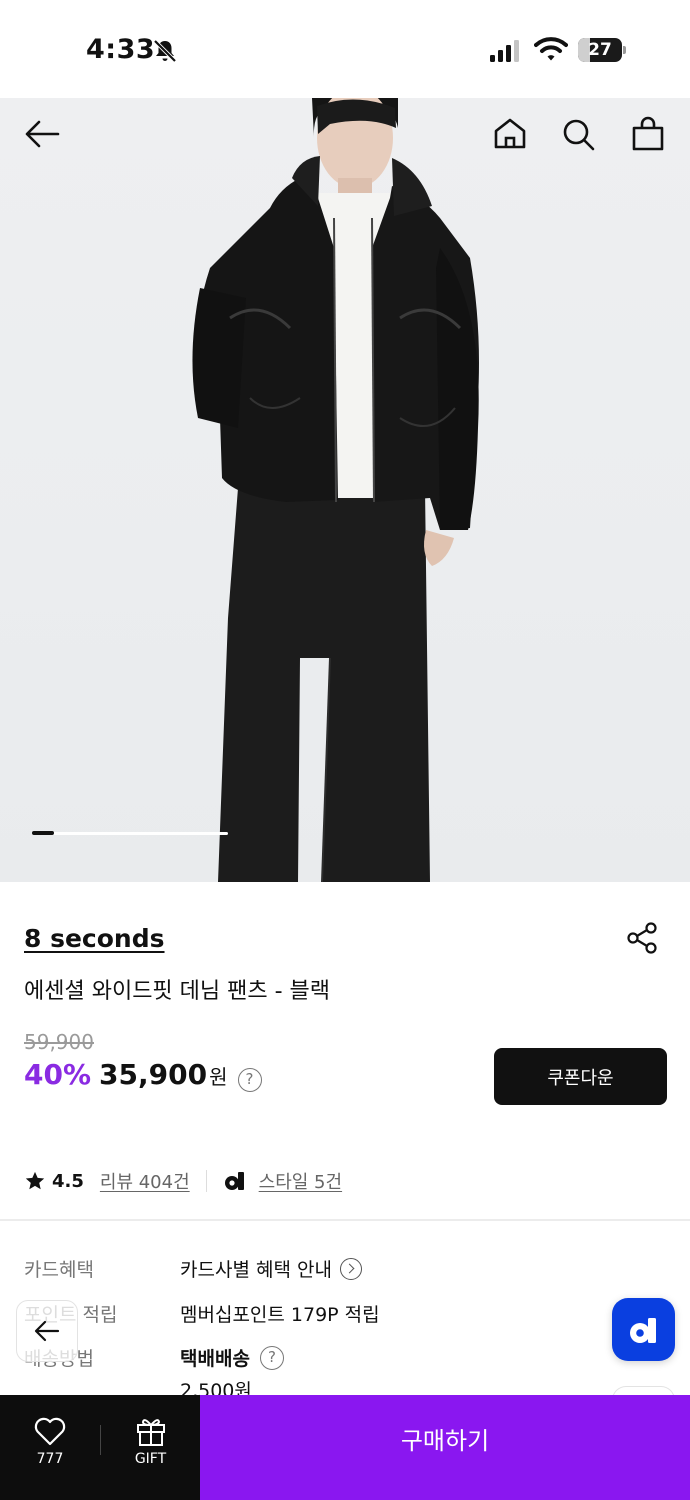  Describe the element at coordinates (510, 134) in the screenshot. I see `home-icon` at that location.